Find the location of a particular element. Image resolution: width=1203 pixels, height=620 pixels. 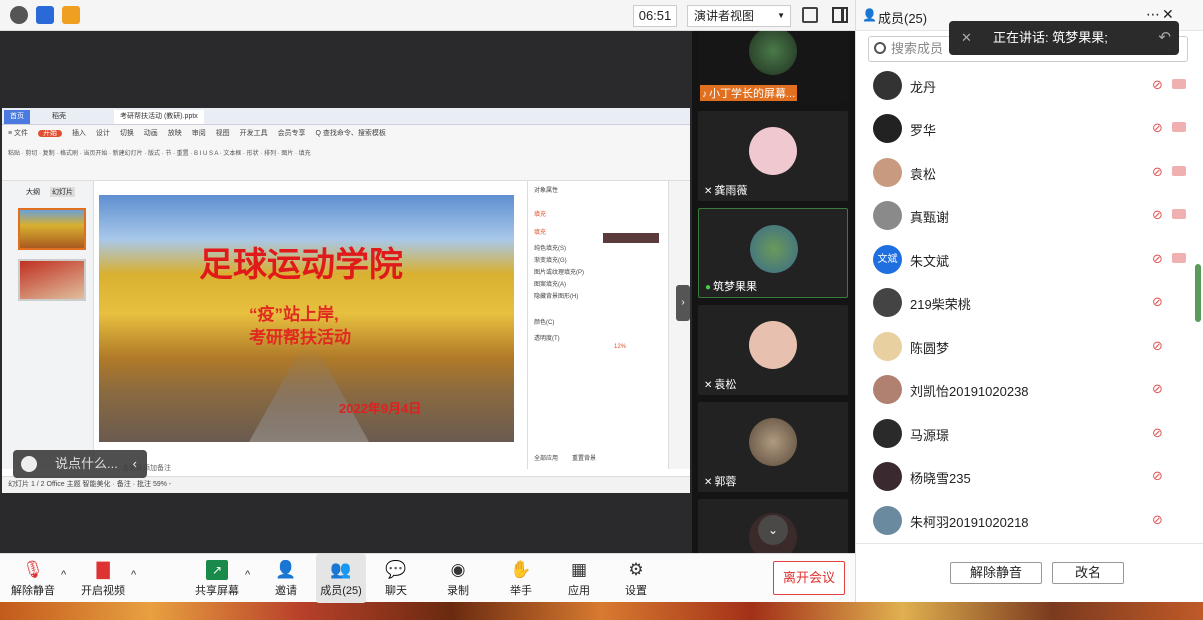

video-tile: ✕ 袁松 is located at coordinates (773, 350).